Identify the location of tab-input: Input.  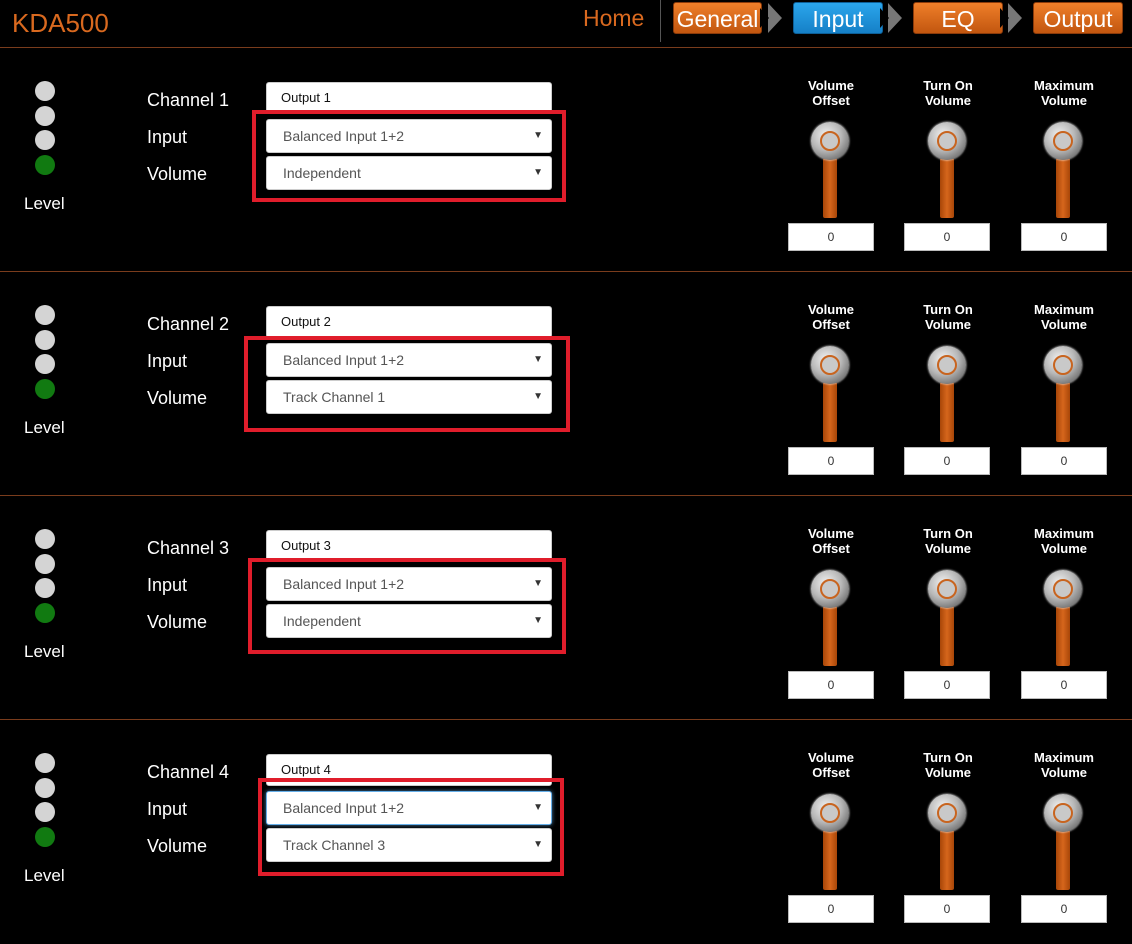
(838, 18).